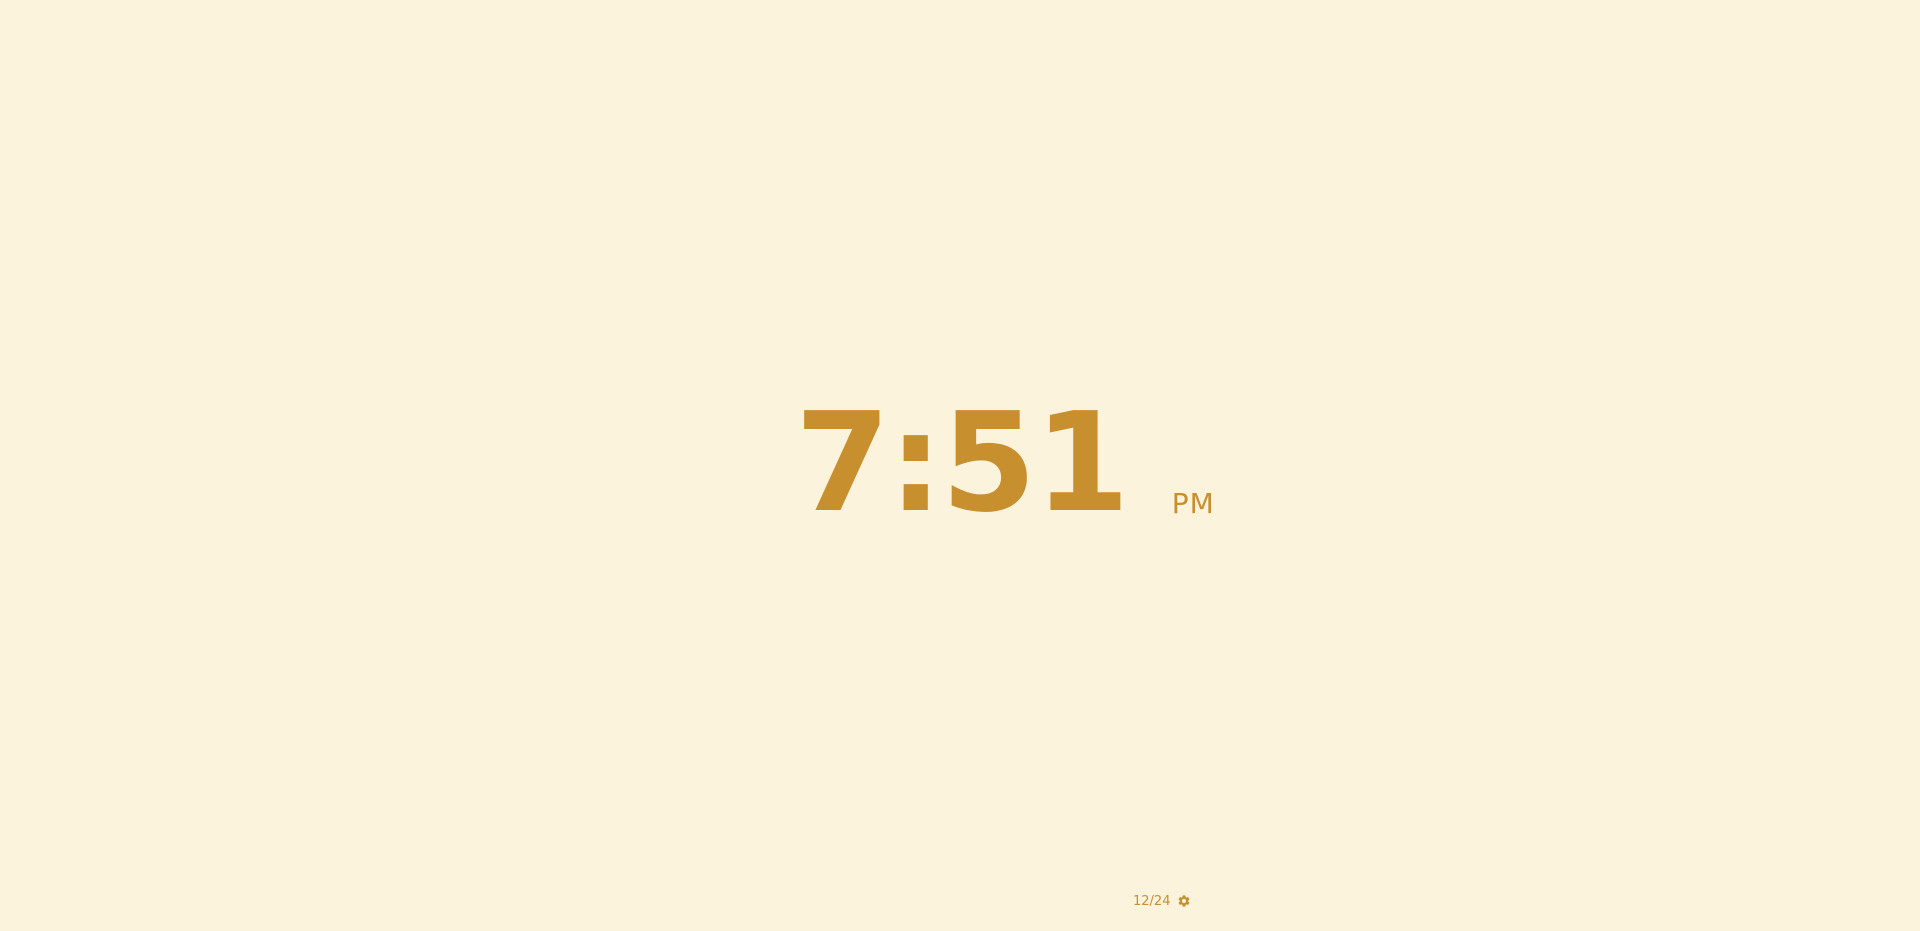 The height and width of the screenshot is (931, 1920). I want to click on period-text: PM, so click(1193, 503).